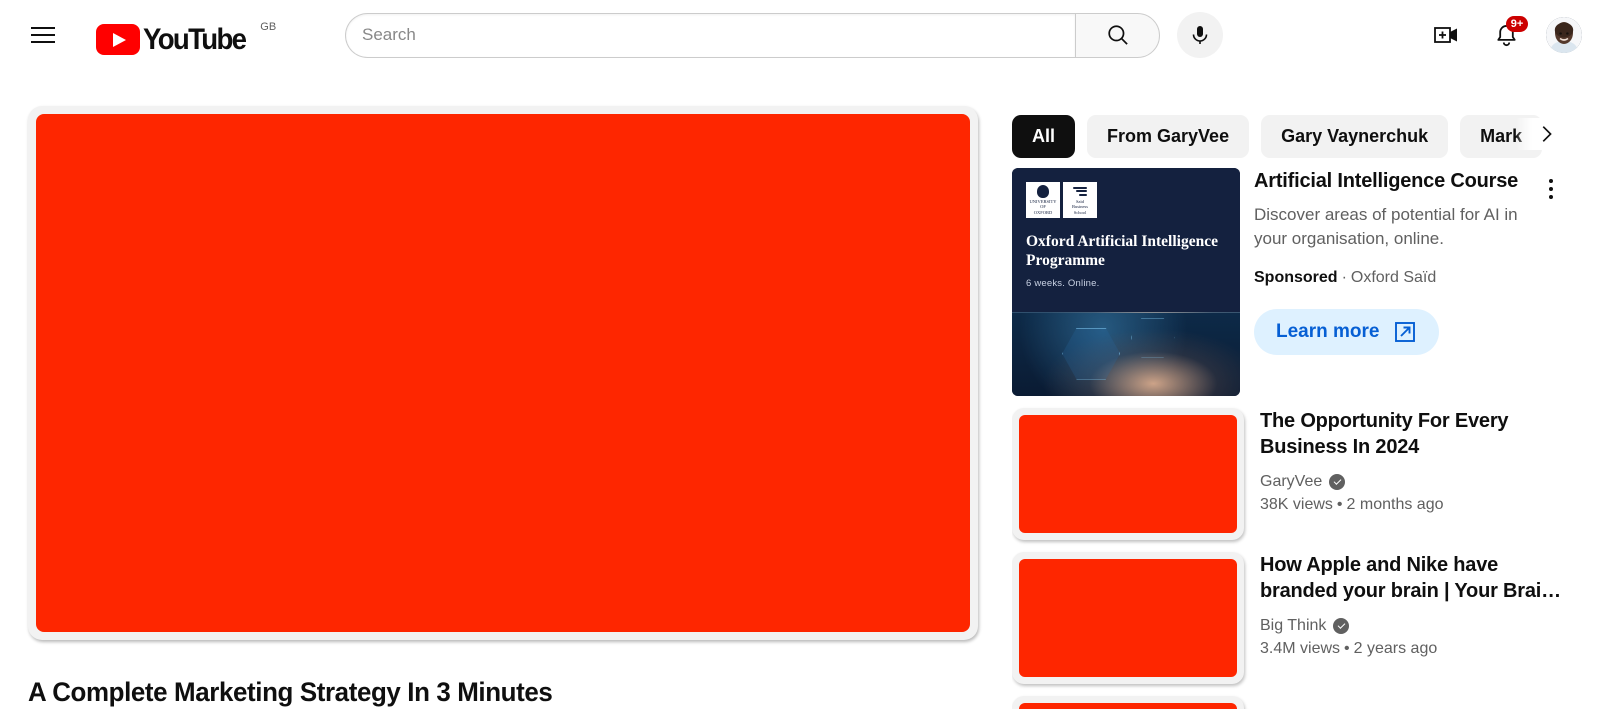 This screenshot has height=710, width=1600. I want to click on hamburger-menu-icon, so click(43, 35).